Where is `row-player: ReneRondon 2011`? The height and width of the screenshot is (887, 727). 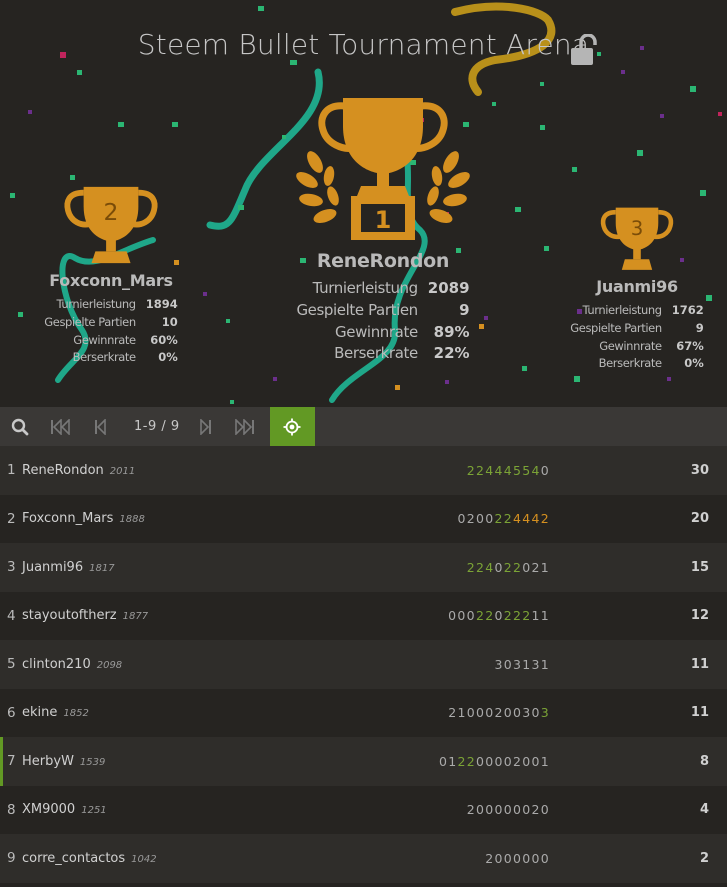 row-player: ReneRondon 2011 is located at coordinates (204, 470).